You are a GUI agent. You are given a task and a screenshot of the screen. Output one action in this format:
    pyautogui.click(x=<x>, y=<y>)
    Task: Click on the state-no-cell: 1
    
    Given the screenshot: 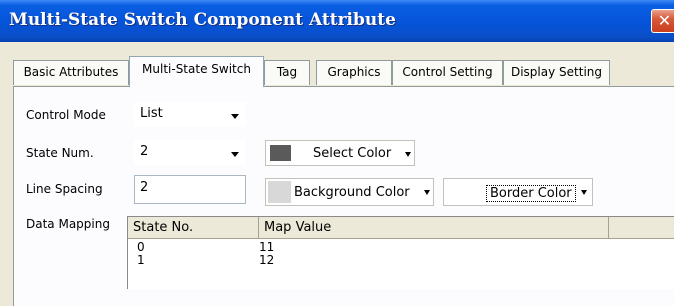 What is the action you would take?
    pyautogui.click(x=141, y=260)
    